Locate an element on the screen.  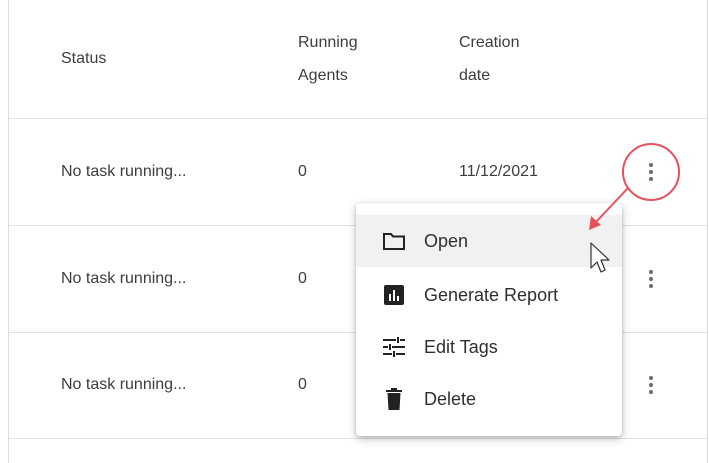
header-status: Status is located at coordinates (84, 58).